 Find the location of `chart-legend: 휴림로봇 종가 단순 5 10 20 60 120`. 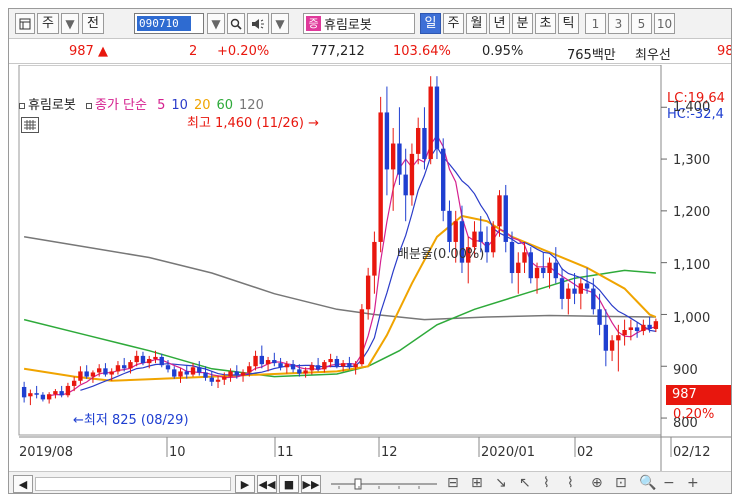

chart-legend: 휴림로봇 종가 단순 5 10 20 60 120 is located at coordinates (141, 103).